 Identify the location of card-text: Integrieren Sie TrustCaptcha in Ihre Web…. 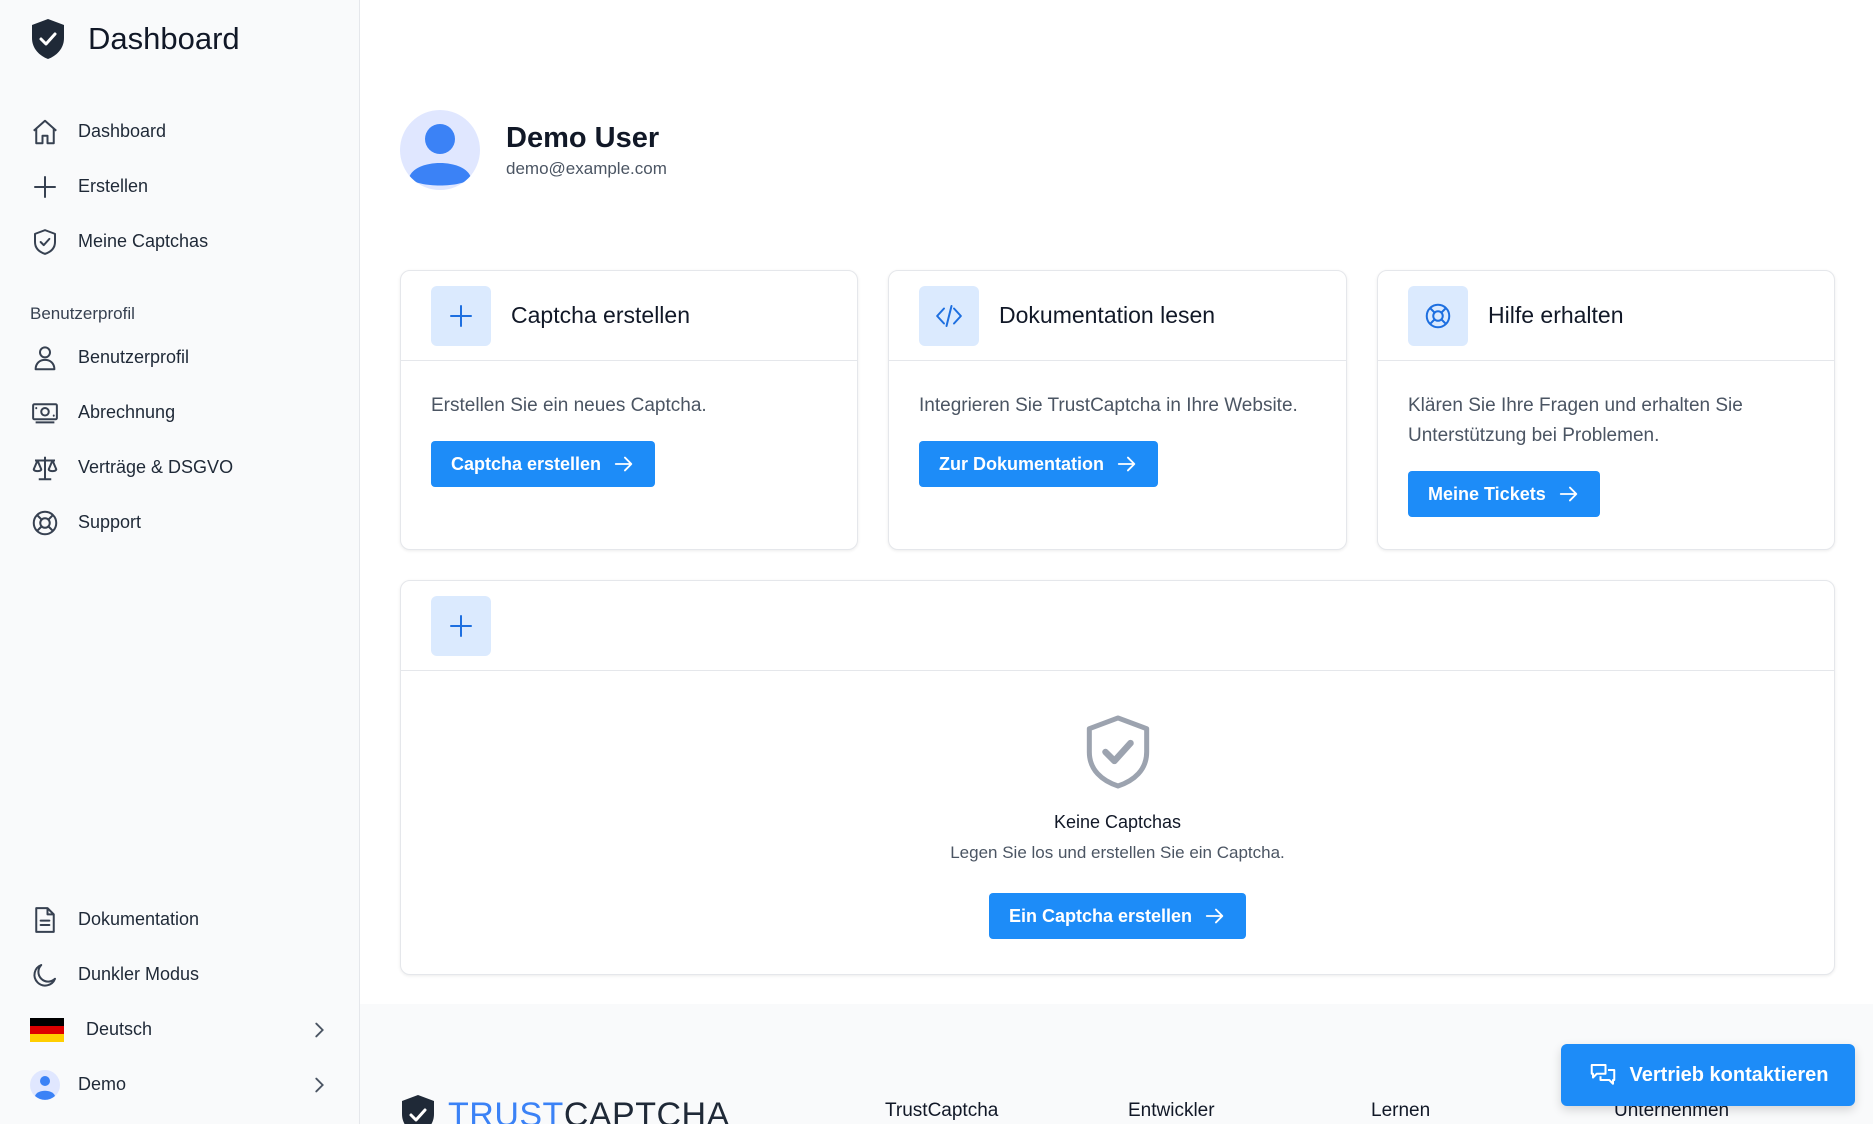
(1108, 405).